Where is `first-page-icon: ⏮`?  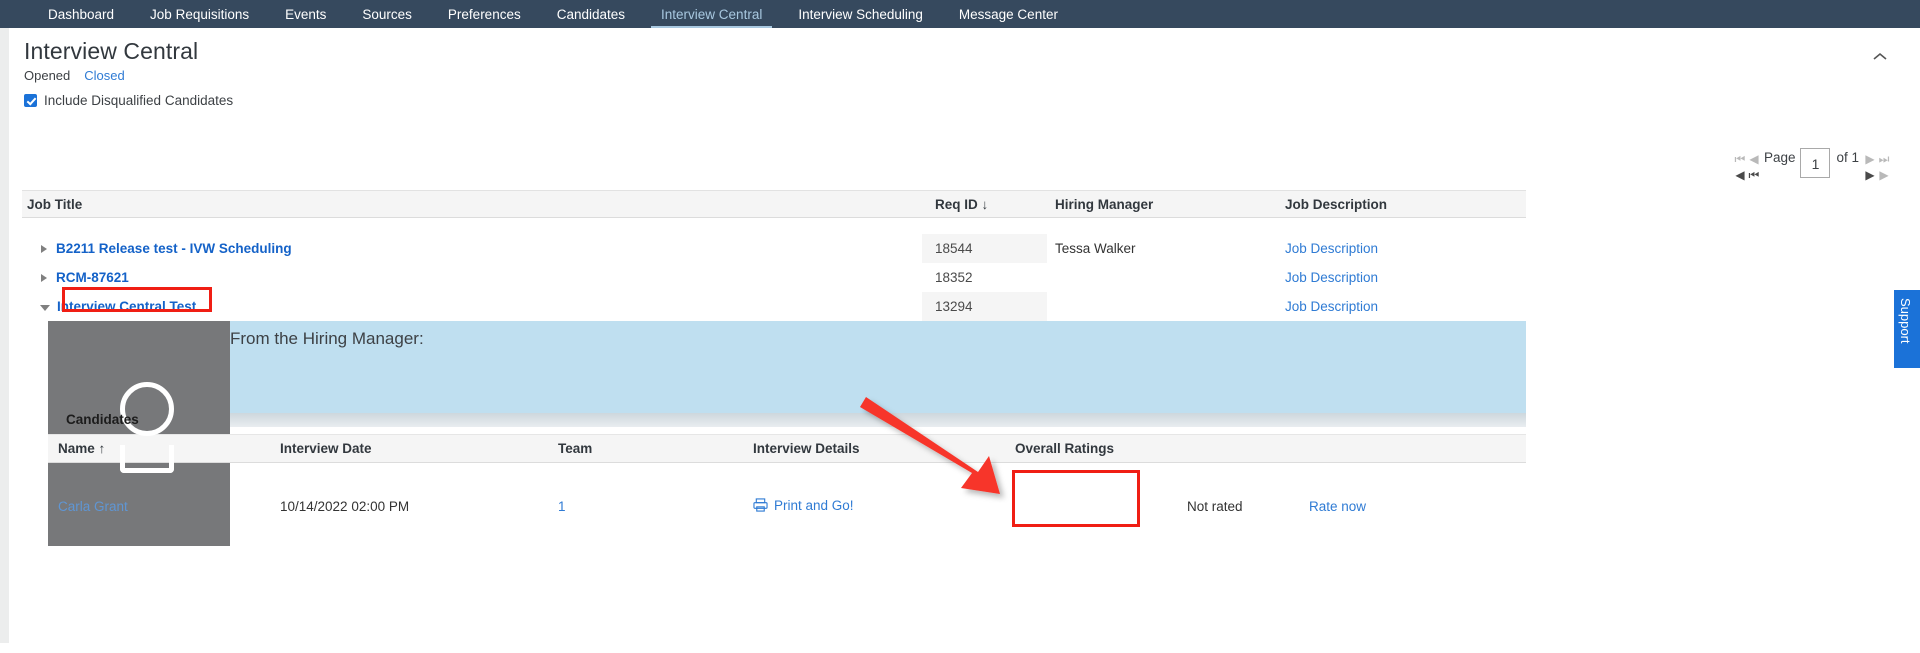
first-page-icon: ⏮ is located at coordinates (1740, 159).